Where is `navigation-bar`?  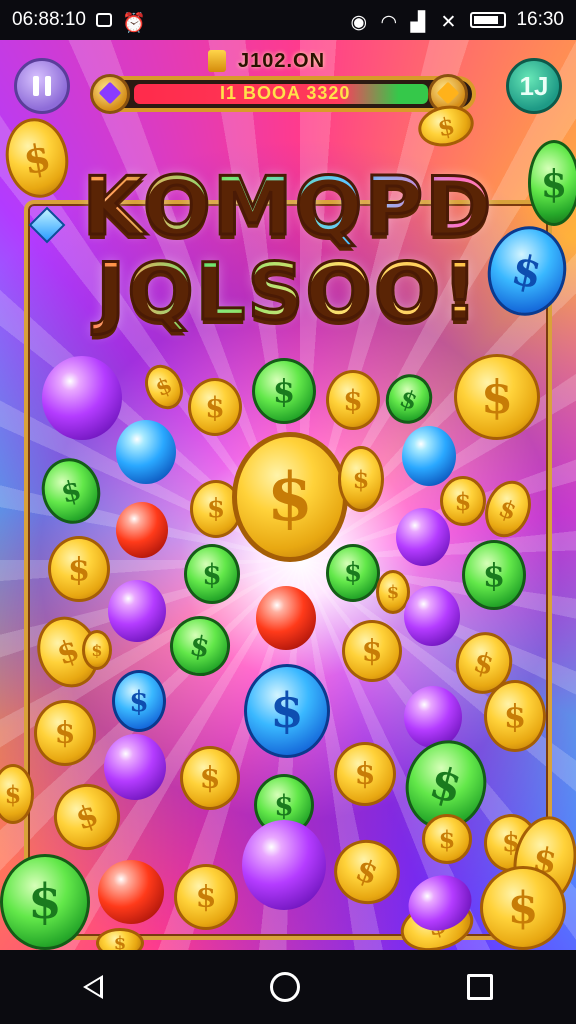
navigation-bar is located at coordinates (288, 987).